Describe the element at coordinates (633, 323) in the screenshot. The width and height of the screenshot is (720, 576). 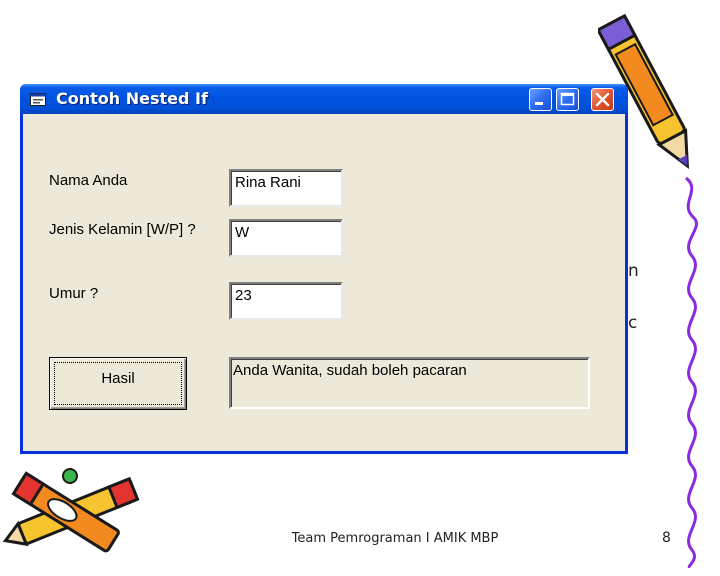
I see `side-text-fragment-2: c` at that location.